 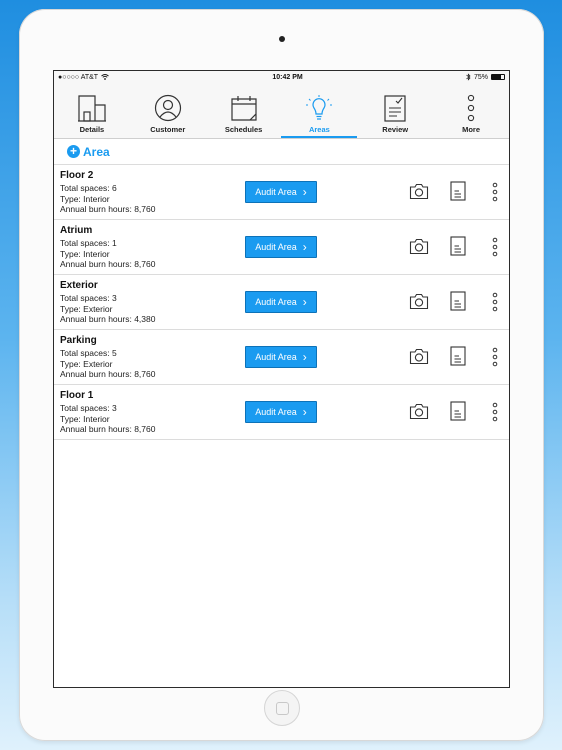 What do you see at coordinates (76, 230) in the screenshot?
I see `area-name: Atrium` at bounding box center [76, 230].